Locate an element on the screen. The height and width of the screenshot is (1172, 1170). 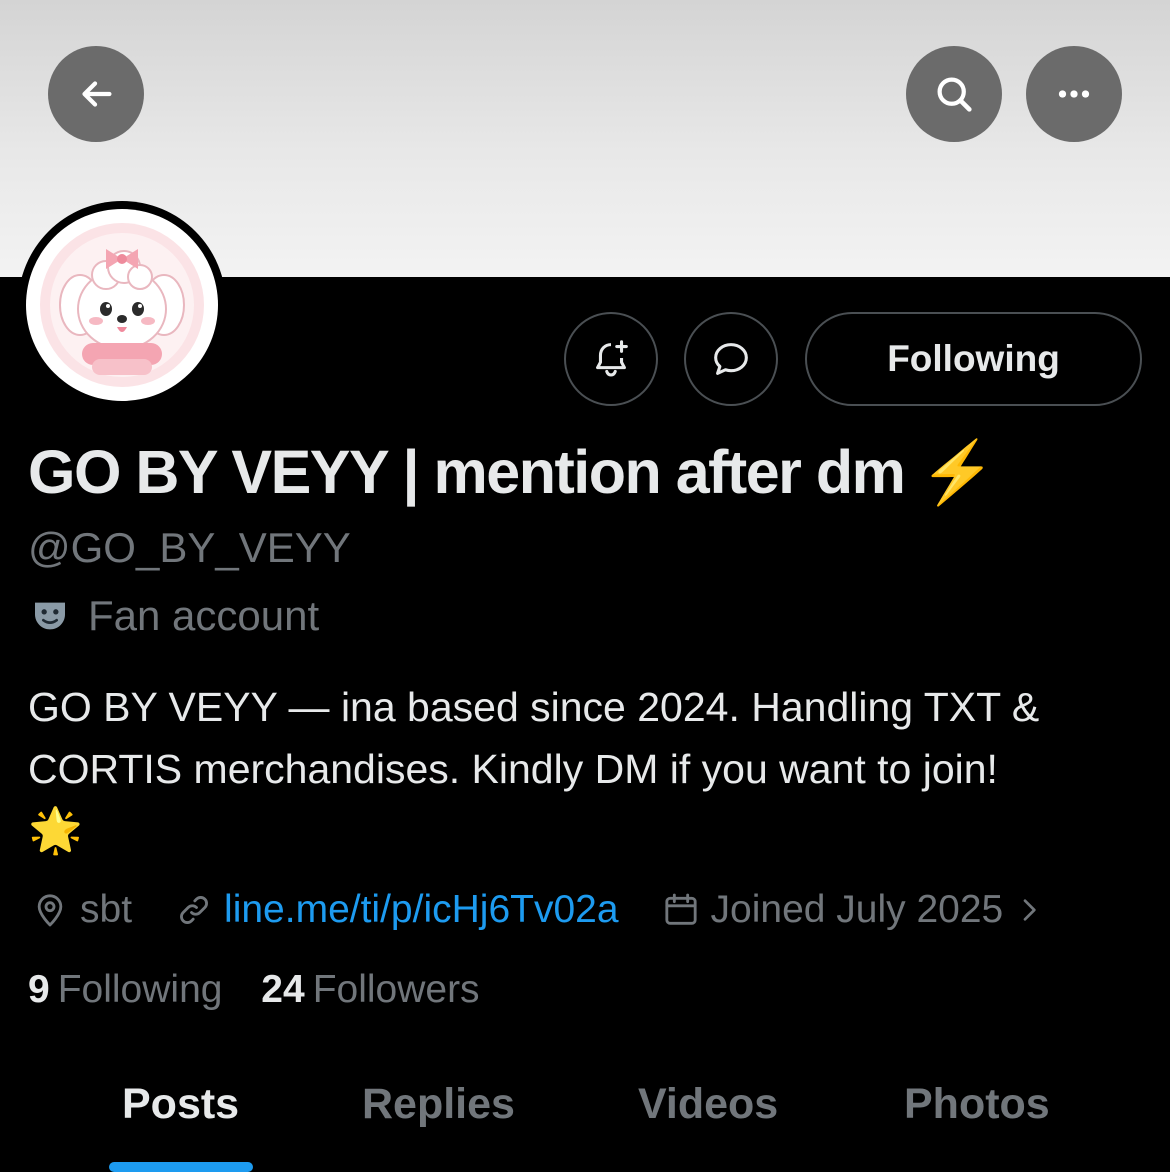
search-button is located at coordinates (954, 94).